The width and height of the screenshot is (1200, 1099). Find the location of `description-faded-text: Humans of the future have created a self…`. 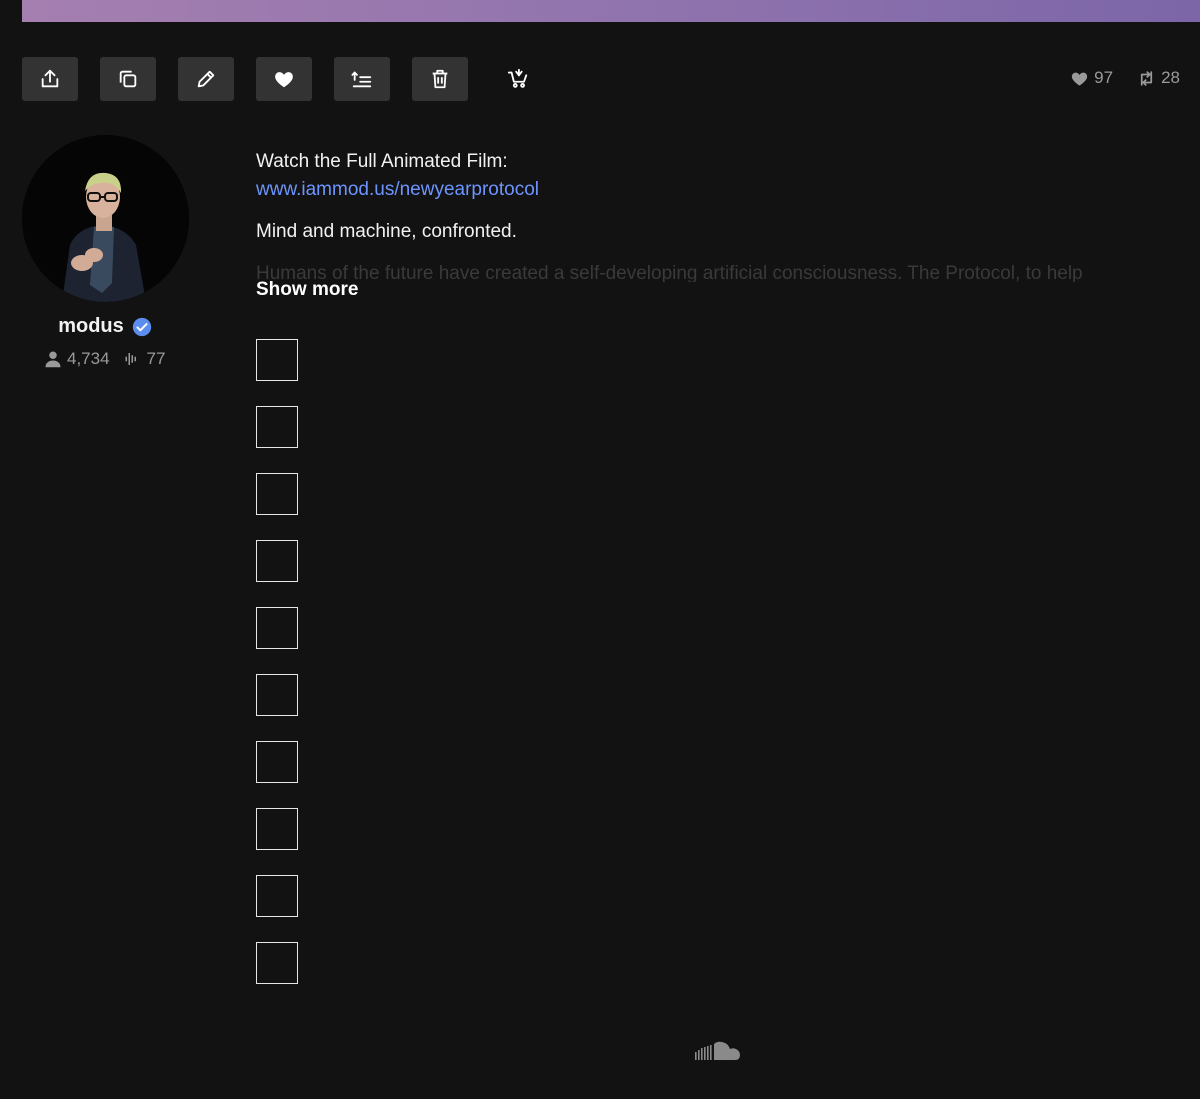

description-faded-text: Humans of the future have created a self… is located at coordinates (669, 272).